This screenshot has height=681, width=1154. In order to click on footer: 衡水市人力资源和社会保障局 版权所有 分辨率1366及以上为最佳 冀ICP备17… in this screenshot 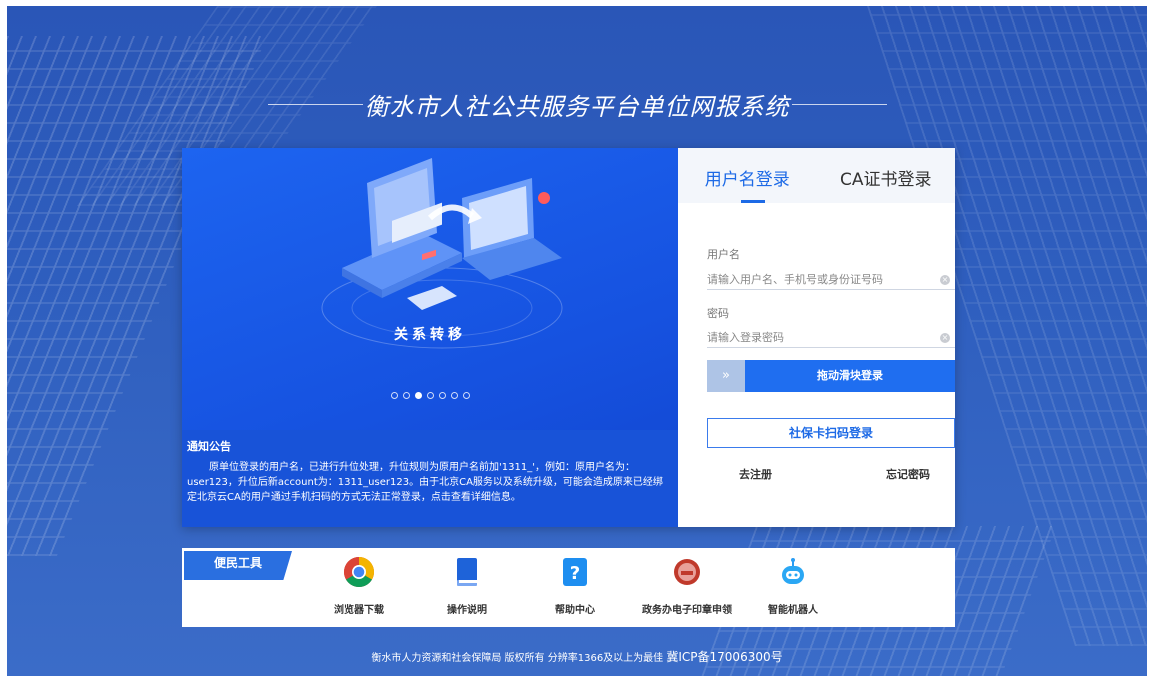, I will do `click(577, 656)`.